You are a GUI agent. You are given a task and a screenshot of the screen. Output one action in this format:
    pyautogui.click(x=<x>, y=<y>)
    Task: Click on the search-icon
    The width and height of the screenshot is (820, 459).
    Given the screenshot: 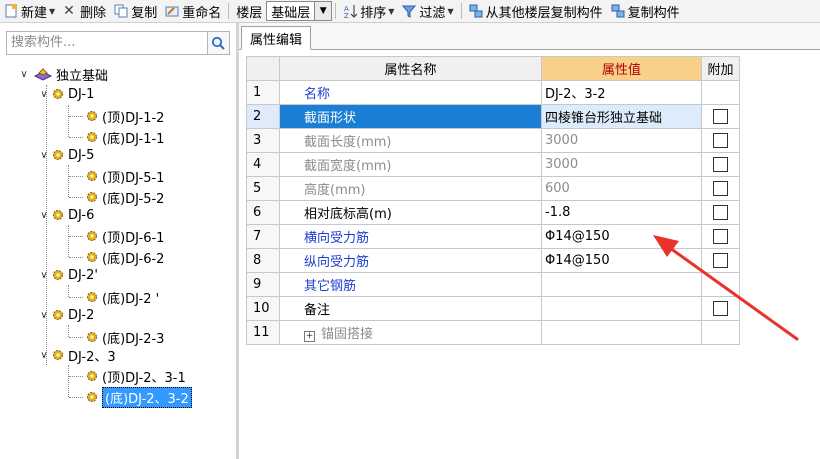 What is the action you would take?
    pyautogui.click(x=218, y=43)
    